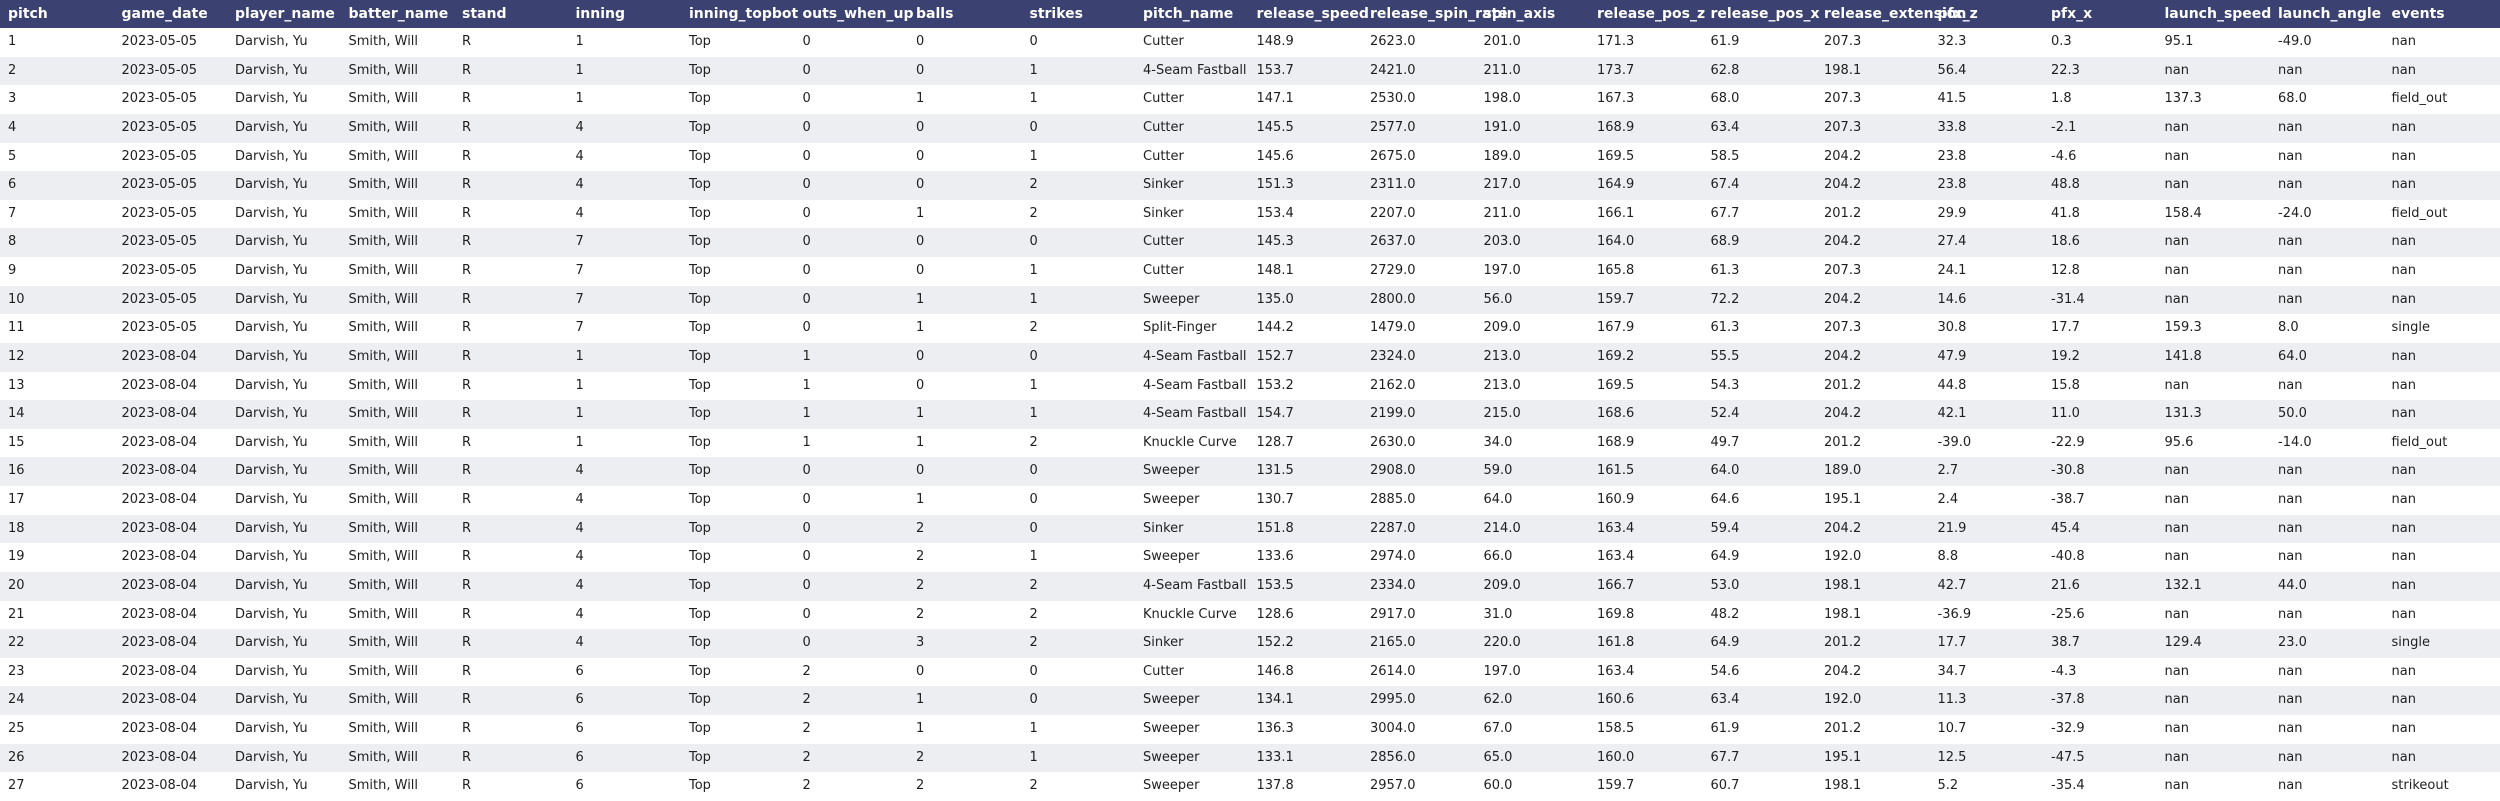  I want to click on column-header-pfx-z: pfx_z, so click(1987, 14).